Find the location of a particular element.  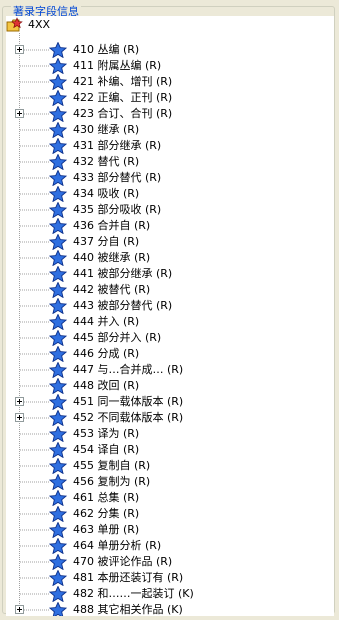

tree-item: 448 改回 (R) is located at coordinates (170, 386).